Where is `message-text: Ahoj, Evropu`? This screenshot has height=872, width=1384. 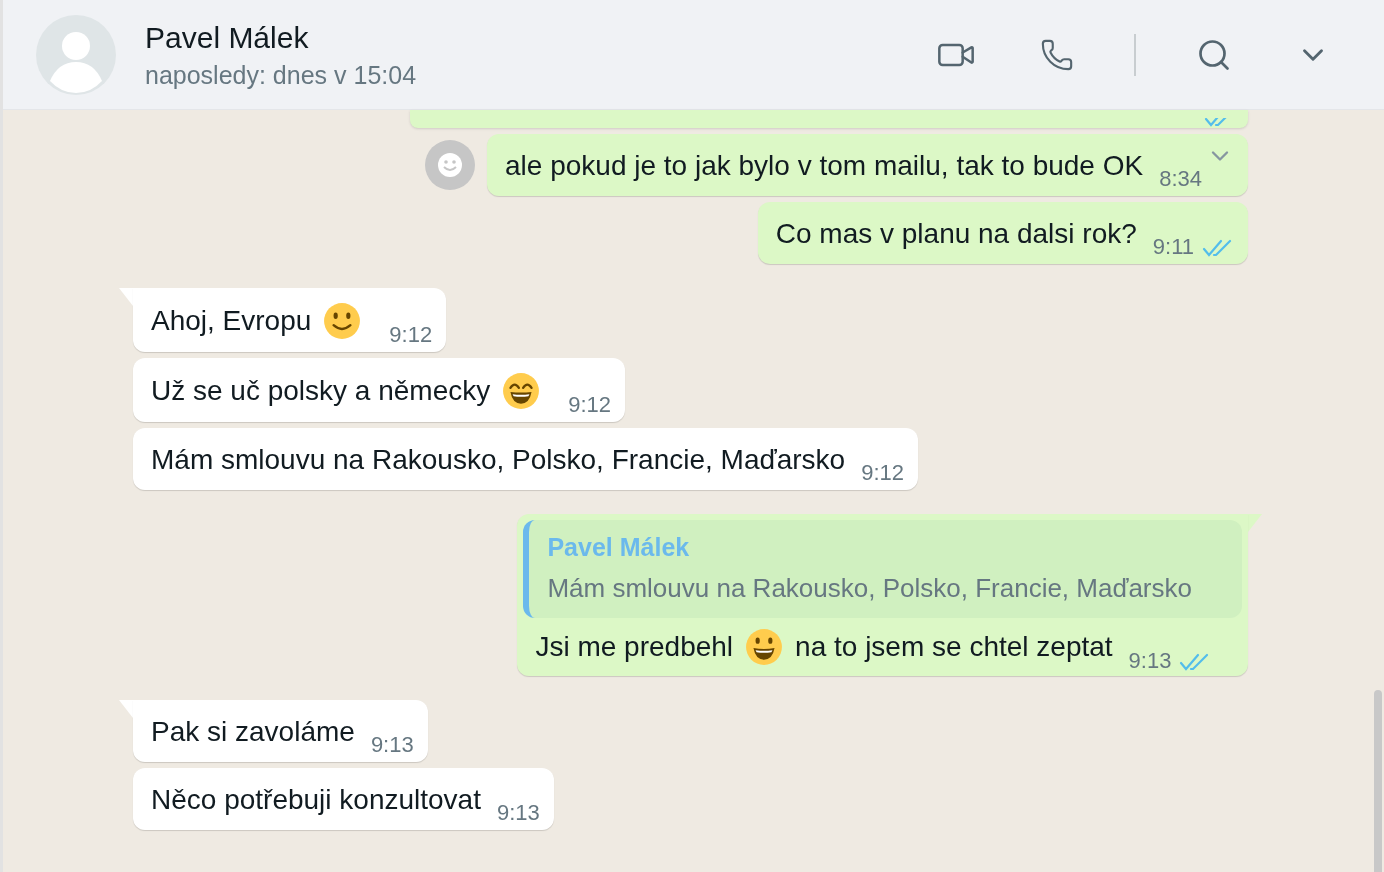 message-text: Ahoj, Evropu is located at coordinates (231, 321).